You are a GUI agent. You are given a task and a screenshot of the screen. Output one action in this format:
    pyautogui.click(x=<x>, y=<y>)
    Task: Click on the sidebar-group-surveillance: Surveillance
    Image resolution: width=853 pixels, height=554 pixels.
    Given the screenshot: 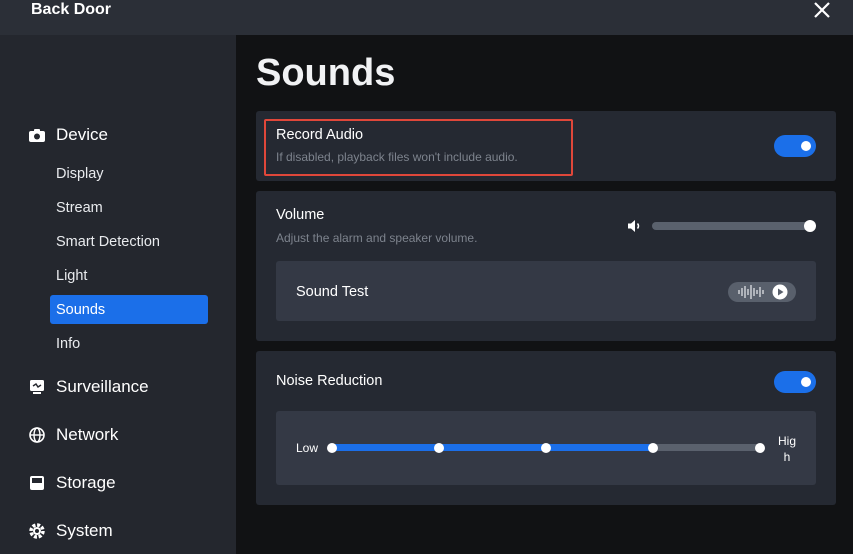 What is the action you would take?
    pyautogui.click(x=88, y=387)
    